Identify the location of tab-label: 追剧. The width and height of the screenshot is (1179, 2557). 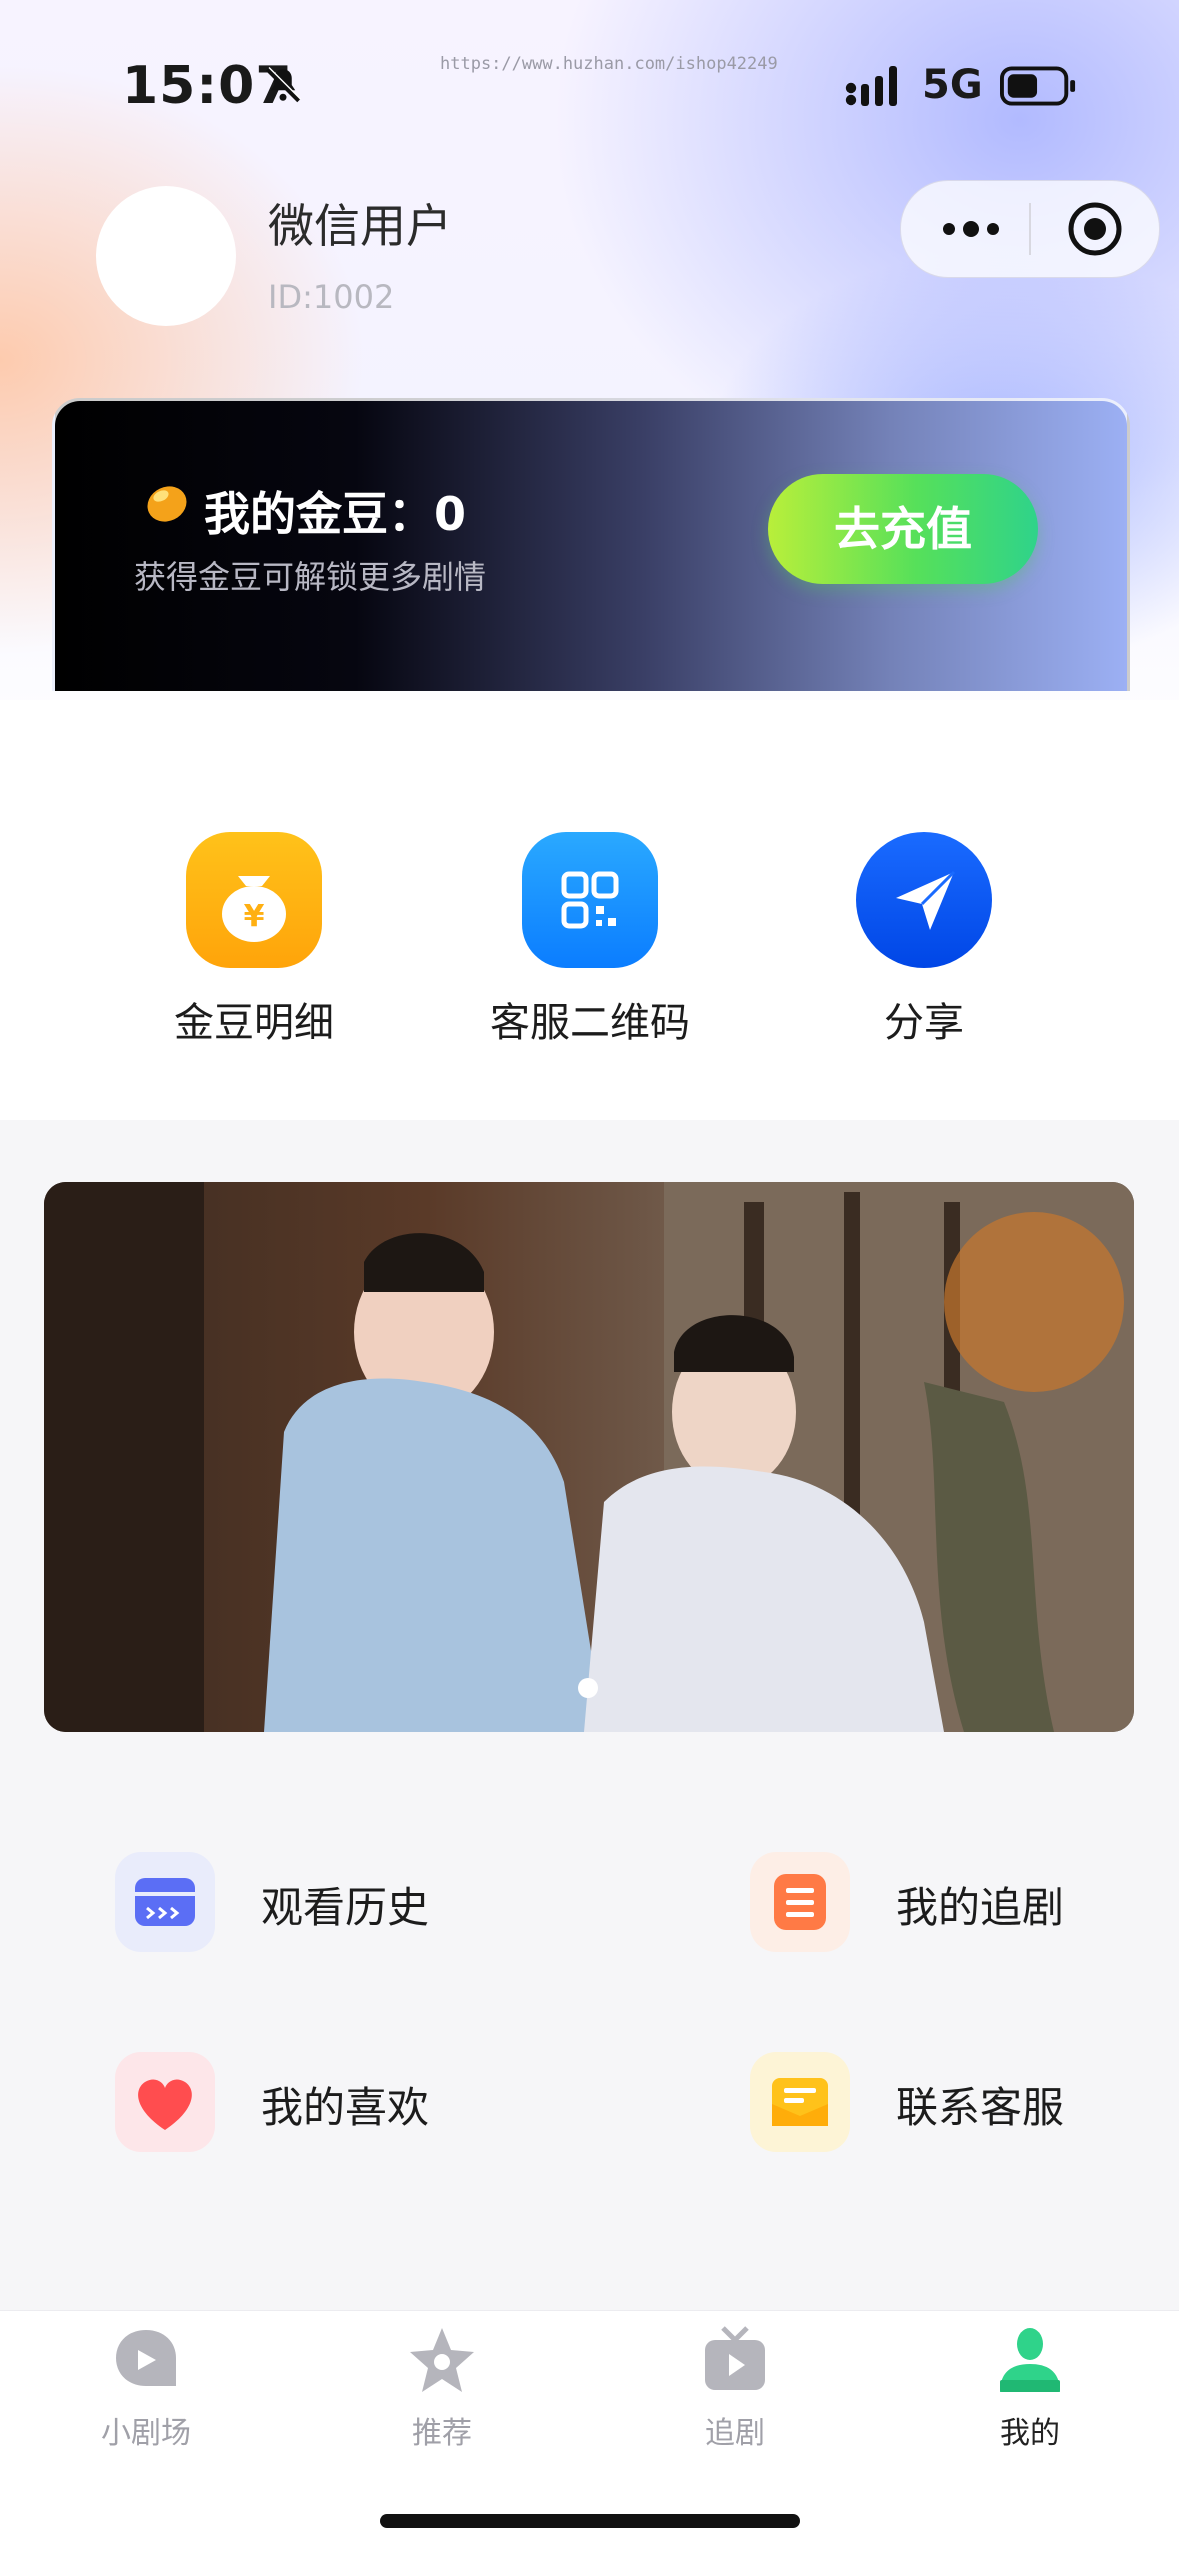
(735, 2433).